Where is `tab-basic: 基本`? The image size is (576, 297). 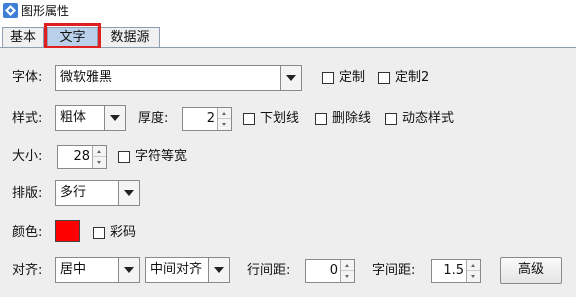 tab-basic: 基本 is located at coordinates (23, 37).